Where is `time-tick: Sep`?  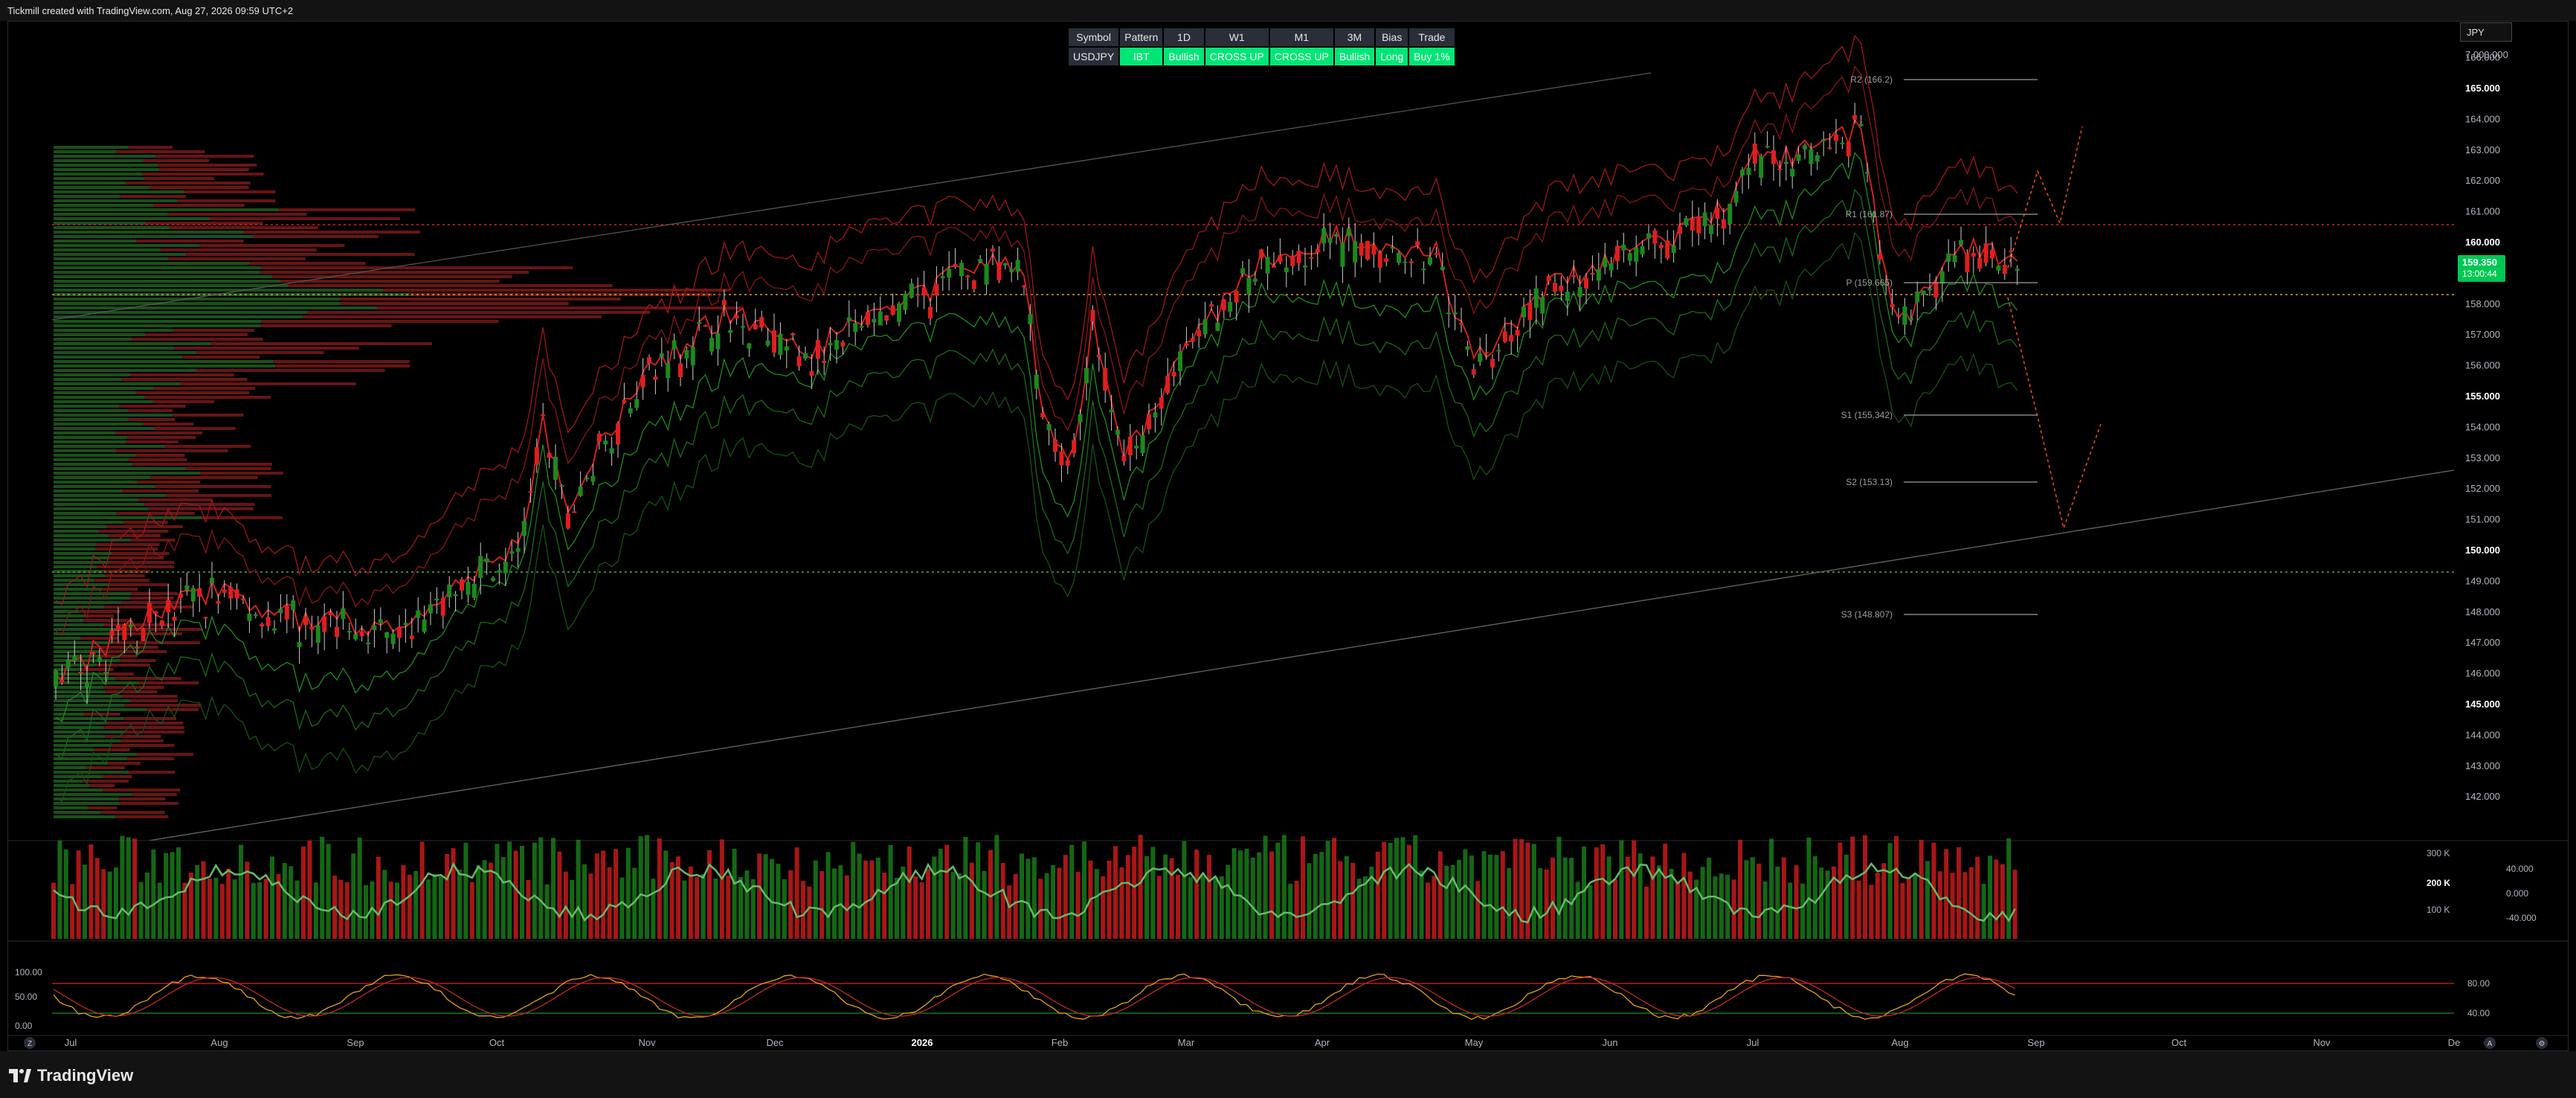
time-tick: Sep is located at coordinates (2035, 1042).